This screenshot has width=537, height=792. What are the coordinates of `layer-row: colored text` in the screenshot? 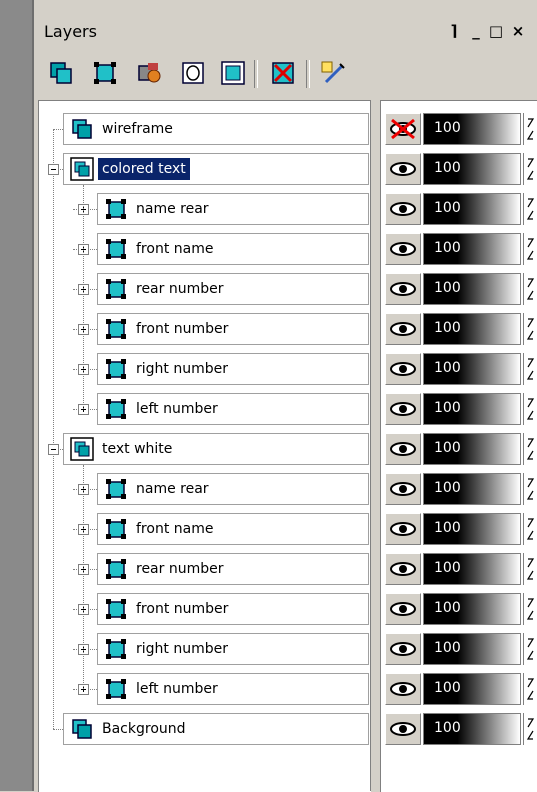 It's located at (205, 169).